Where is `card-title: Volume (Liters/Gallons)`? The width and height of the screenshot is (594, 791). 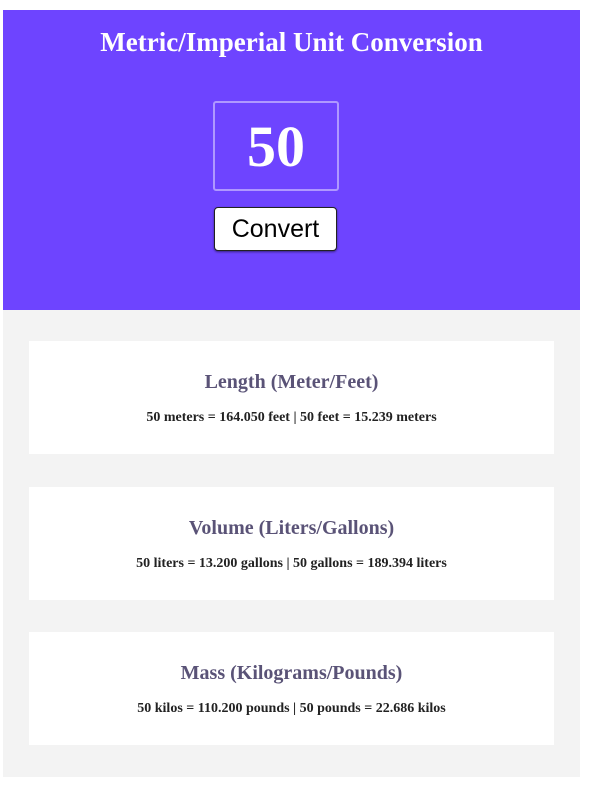 card-title: Volume (Liters/Gallons) is located at coordinates (291, 528).